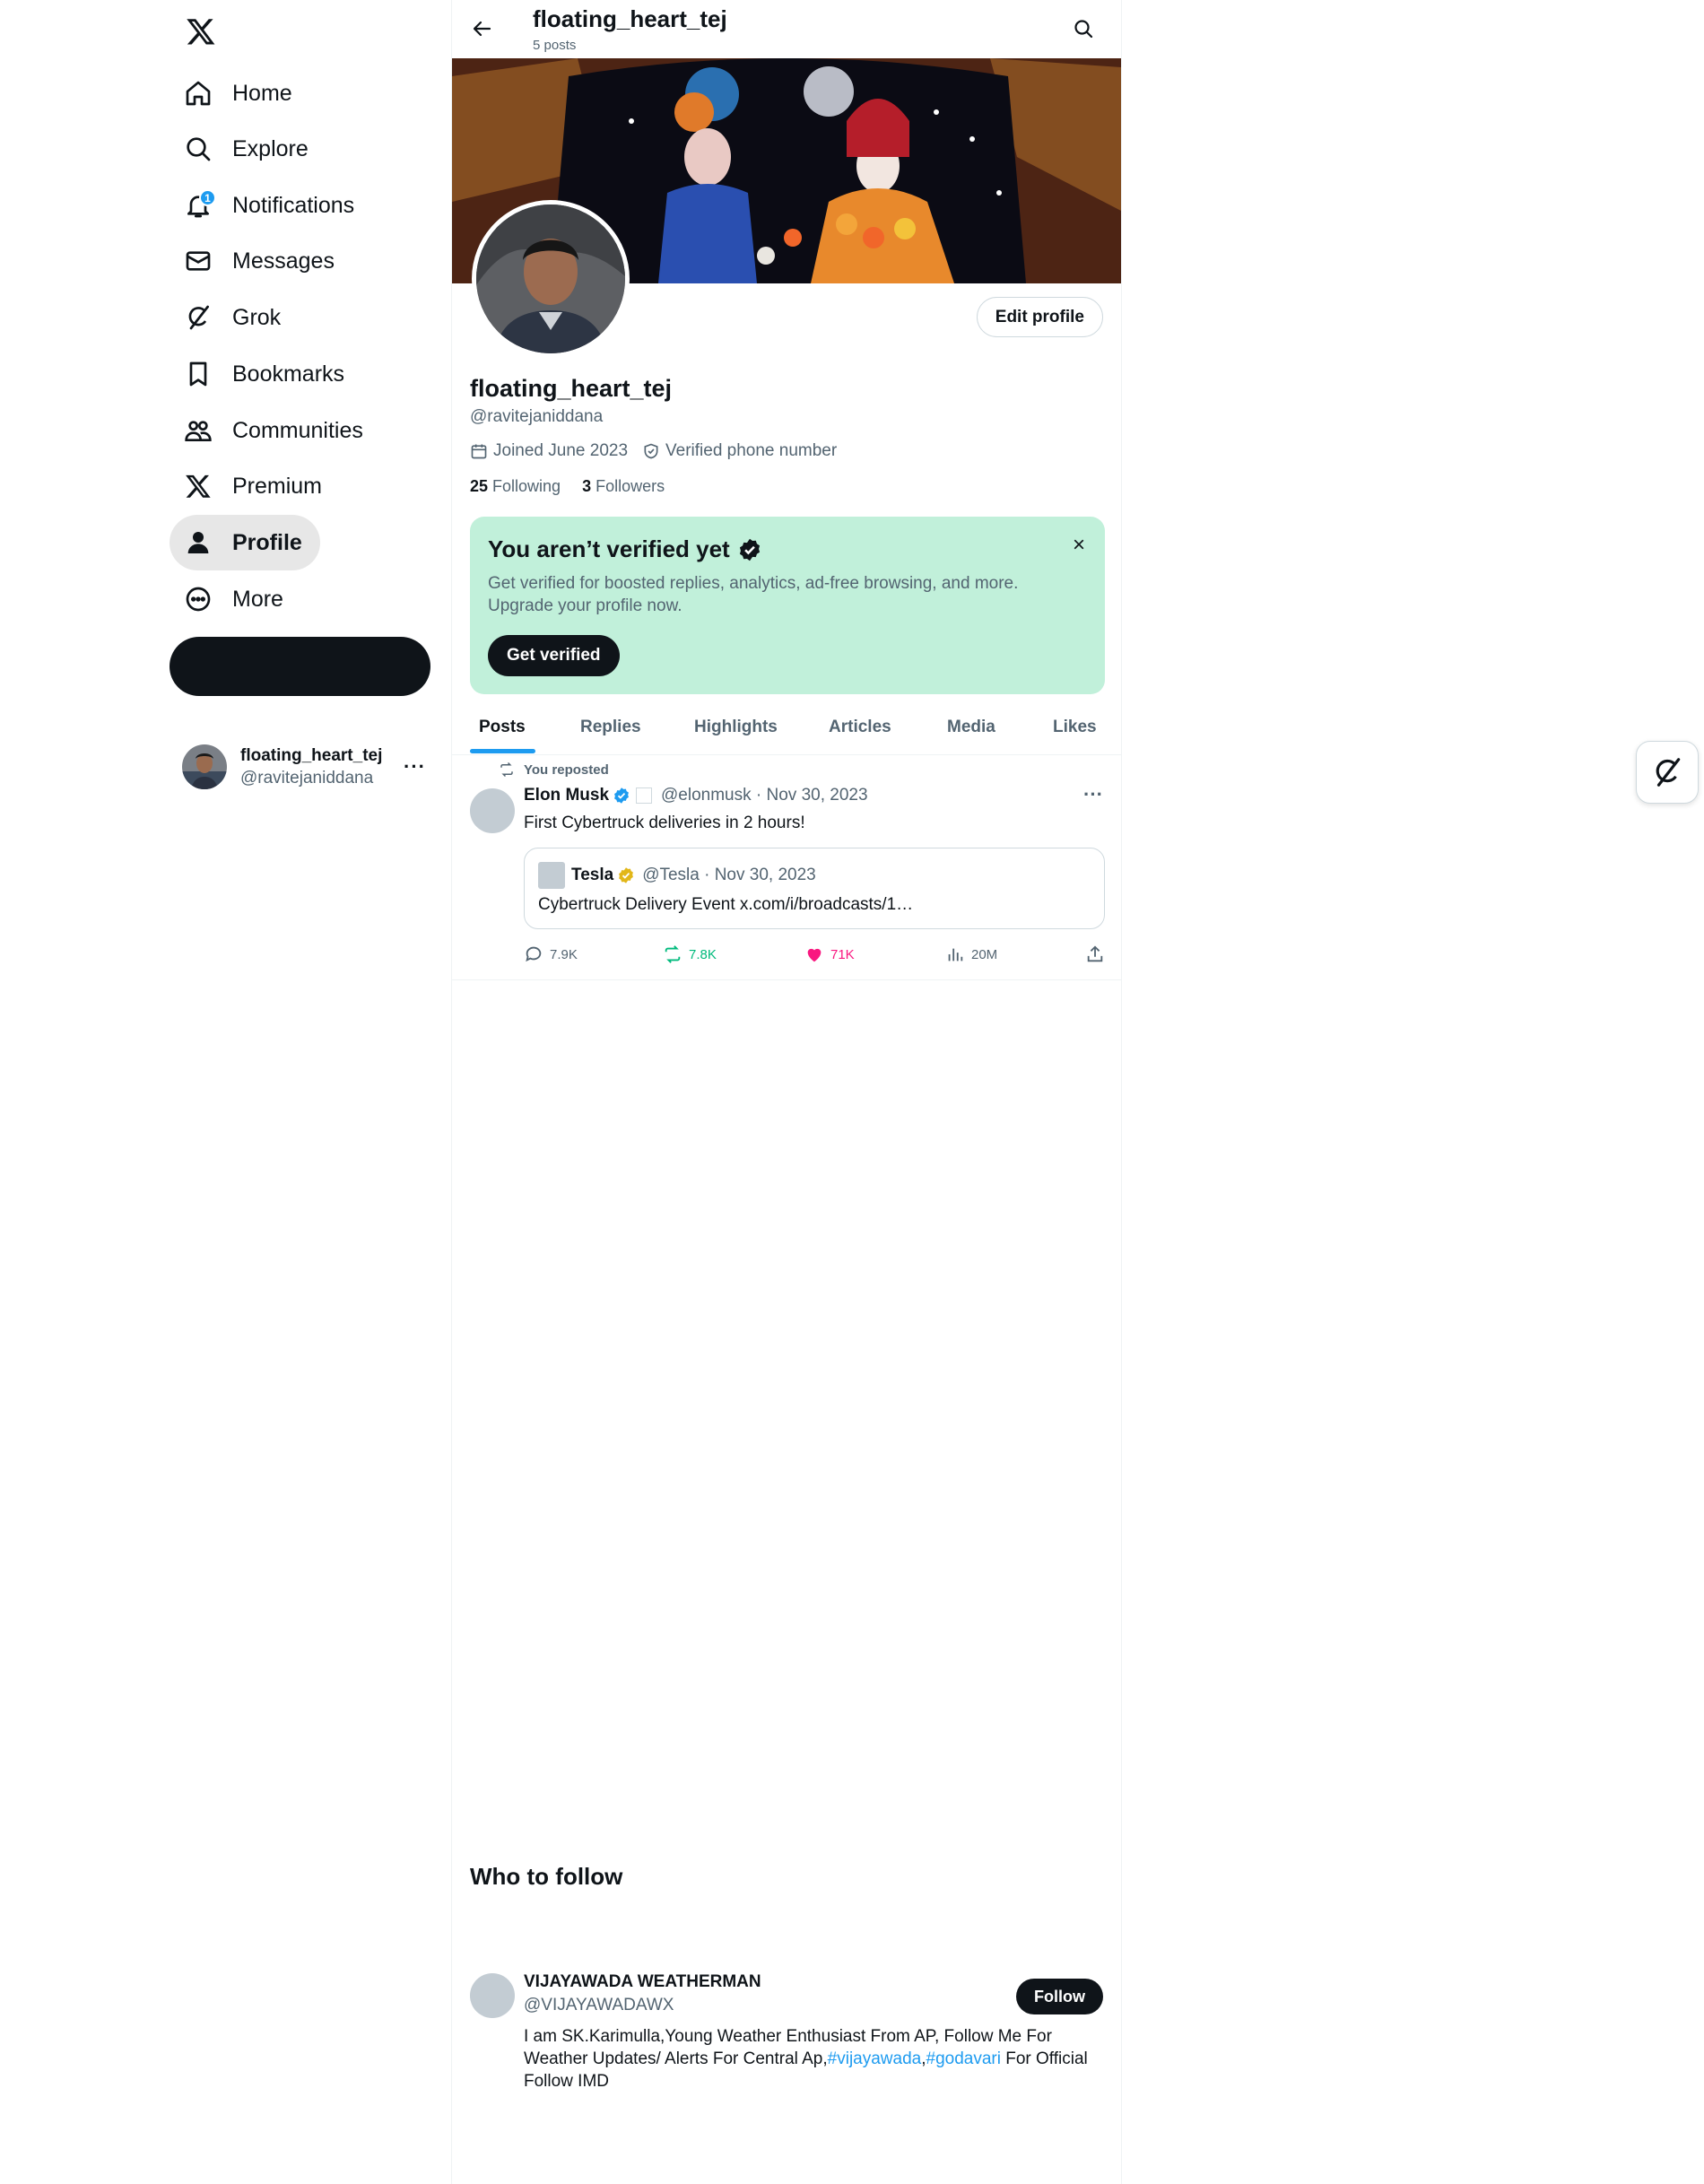 The height and width of the screenshot is (2184, 1704). What do you see at coordinates (1039, 317) in the screenshot?
I see `edit-profile-button: Edit profile` at bounding box center [1039, 317].